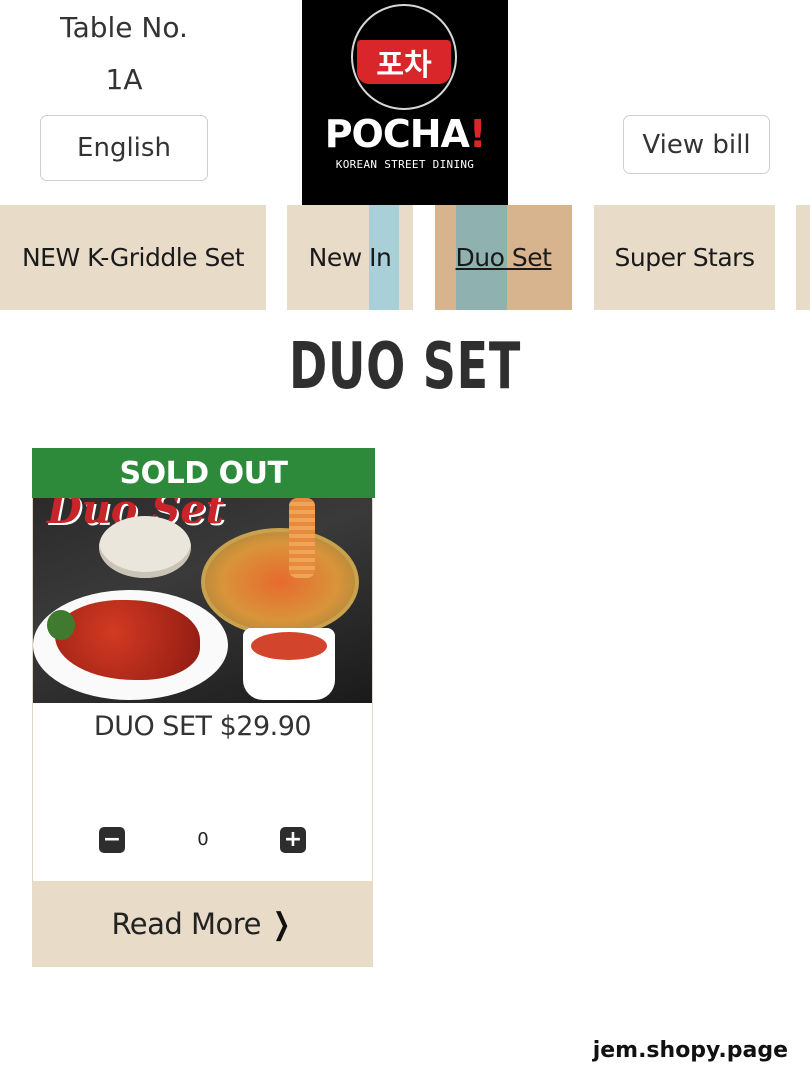 The width and height of the screenshot is (810, 1080). I want to click on sold-out-badge: SOLD OUT, so click(203, 473).